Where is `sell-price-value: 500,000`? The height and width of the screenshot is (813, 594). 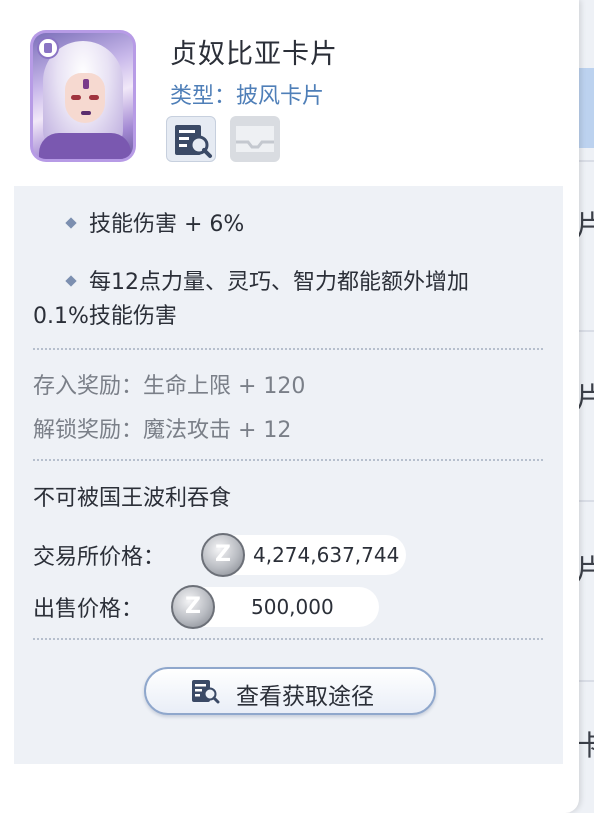
sell-price-value: 500,000 is located at coordinates (292, 607).